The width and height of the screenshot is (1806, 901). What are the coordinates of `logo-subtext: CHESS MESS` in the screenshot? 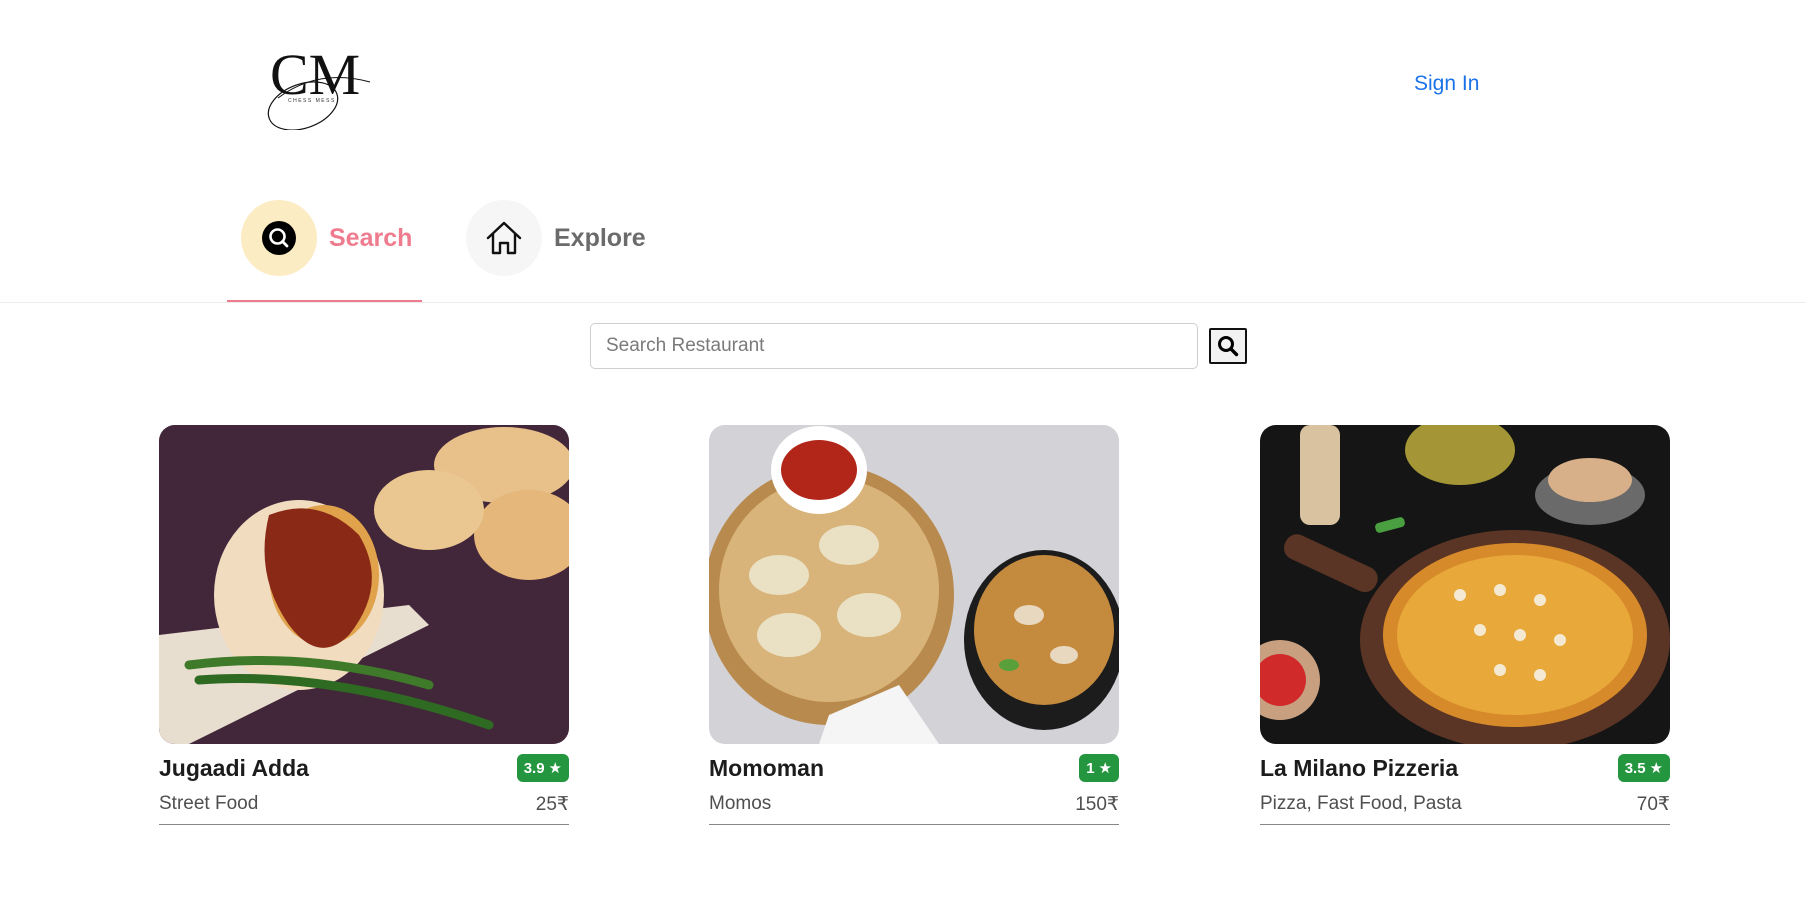 It's located at (312, 101).